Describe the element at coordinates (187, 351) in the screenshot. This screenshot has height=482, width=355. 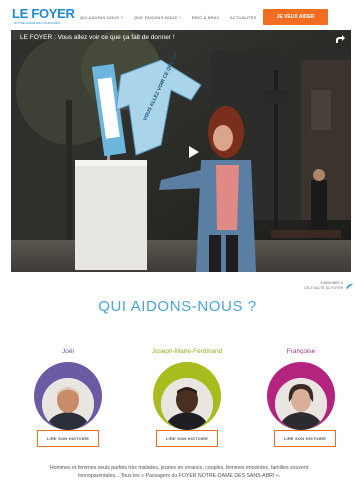
I see `person-name: Joseph-Marie-Ferdinand` at that location.